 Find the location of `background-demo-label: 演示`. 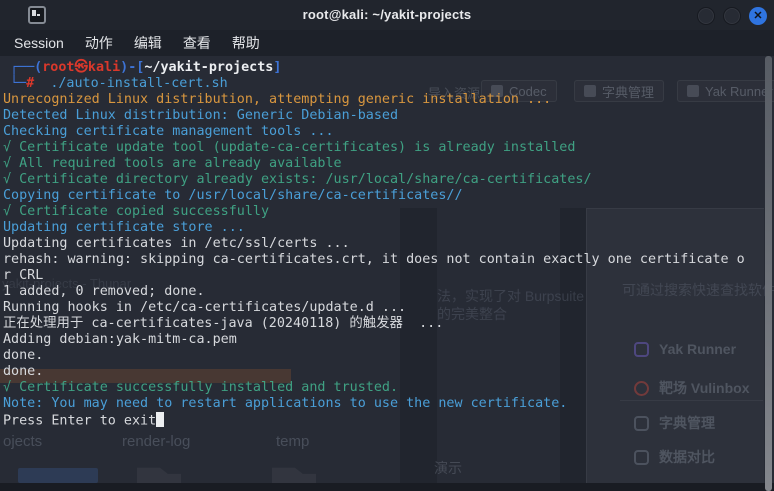

background-demo-label: 演示 is located at coordinates (448, 468).